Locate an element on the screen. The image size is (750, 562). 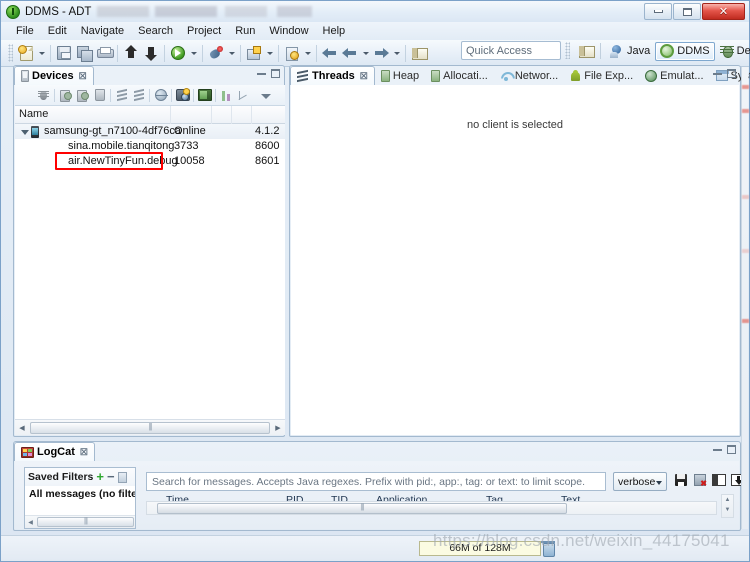
logcat-minimize-icon is located at coordinates (717, 449).